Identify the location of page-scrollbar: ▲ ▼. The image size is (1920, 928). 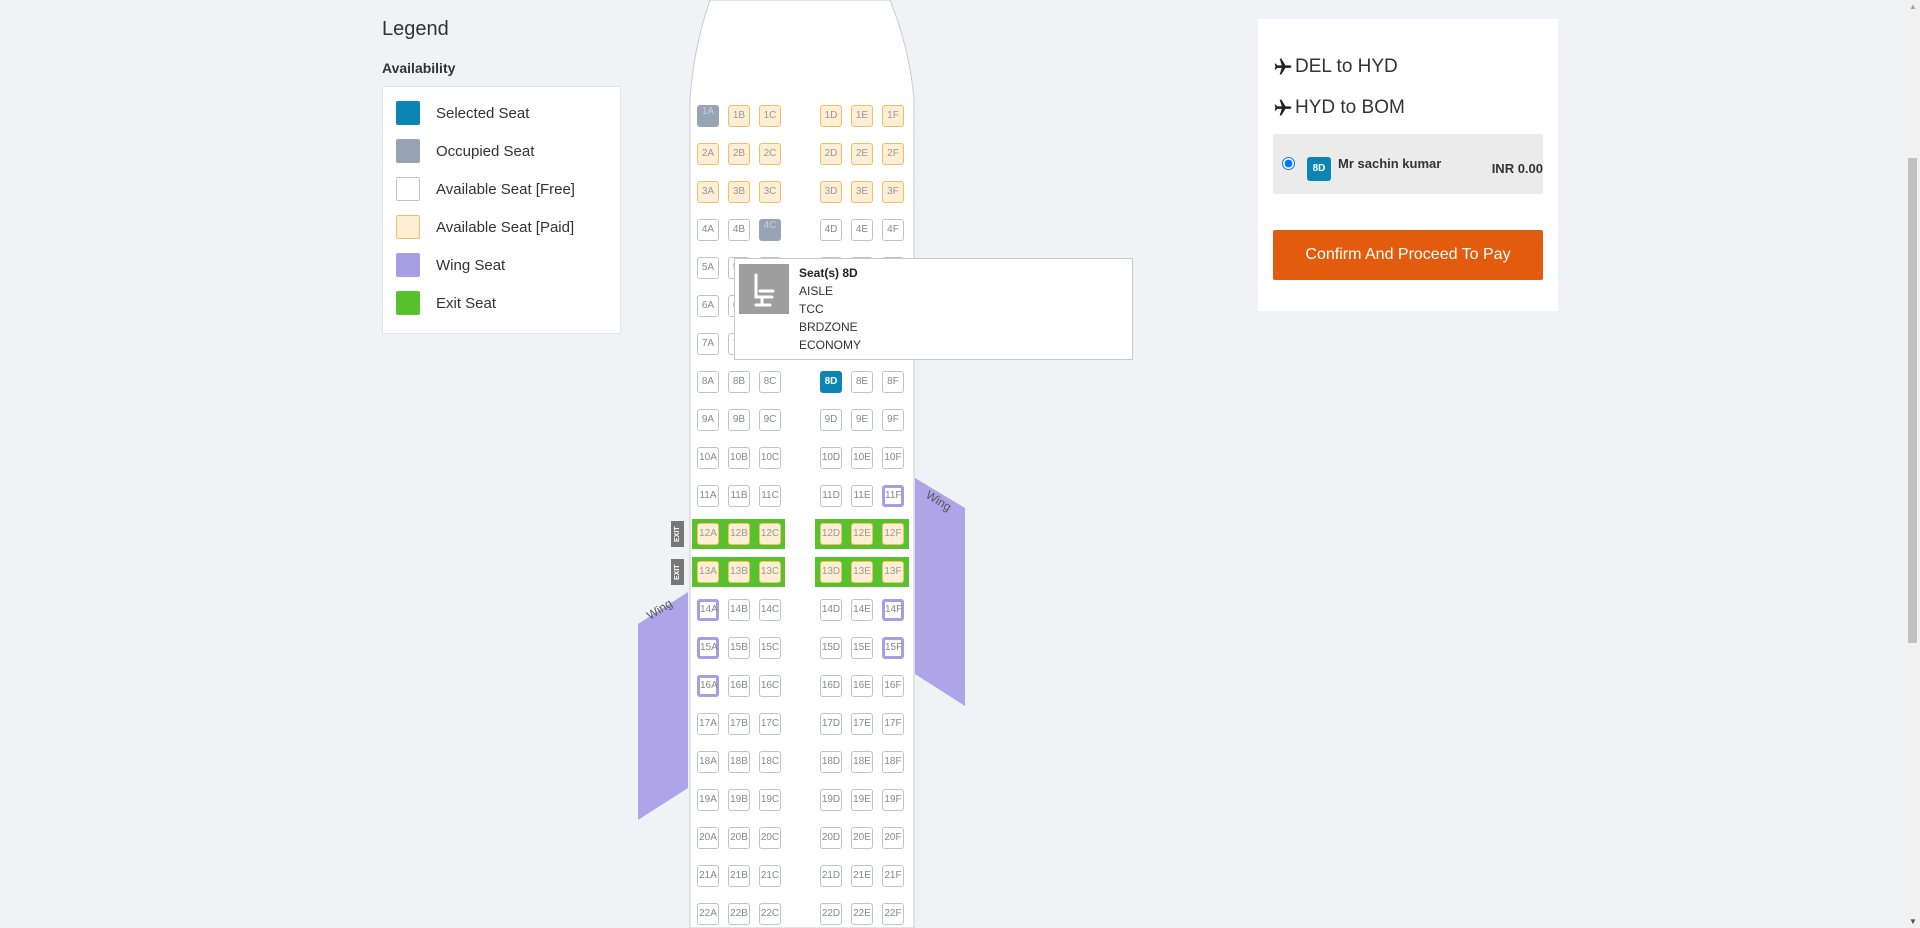
(1912, 464).